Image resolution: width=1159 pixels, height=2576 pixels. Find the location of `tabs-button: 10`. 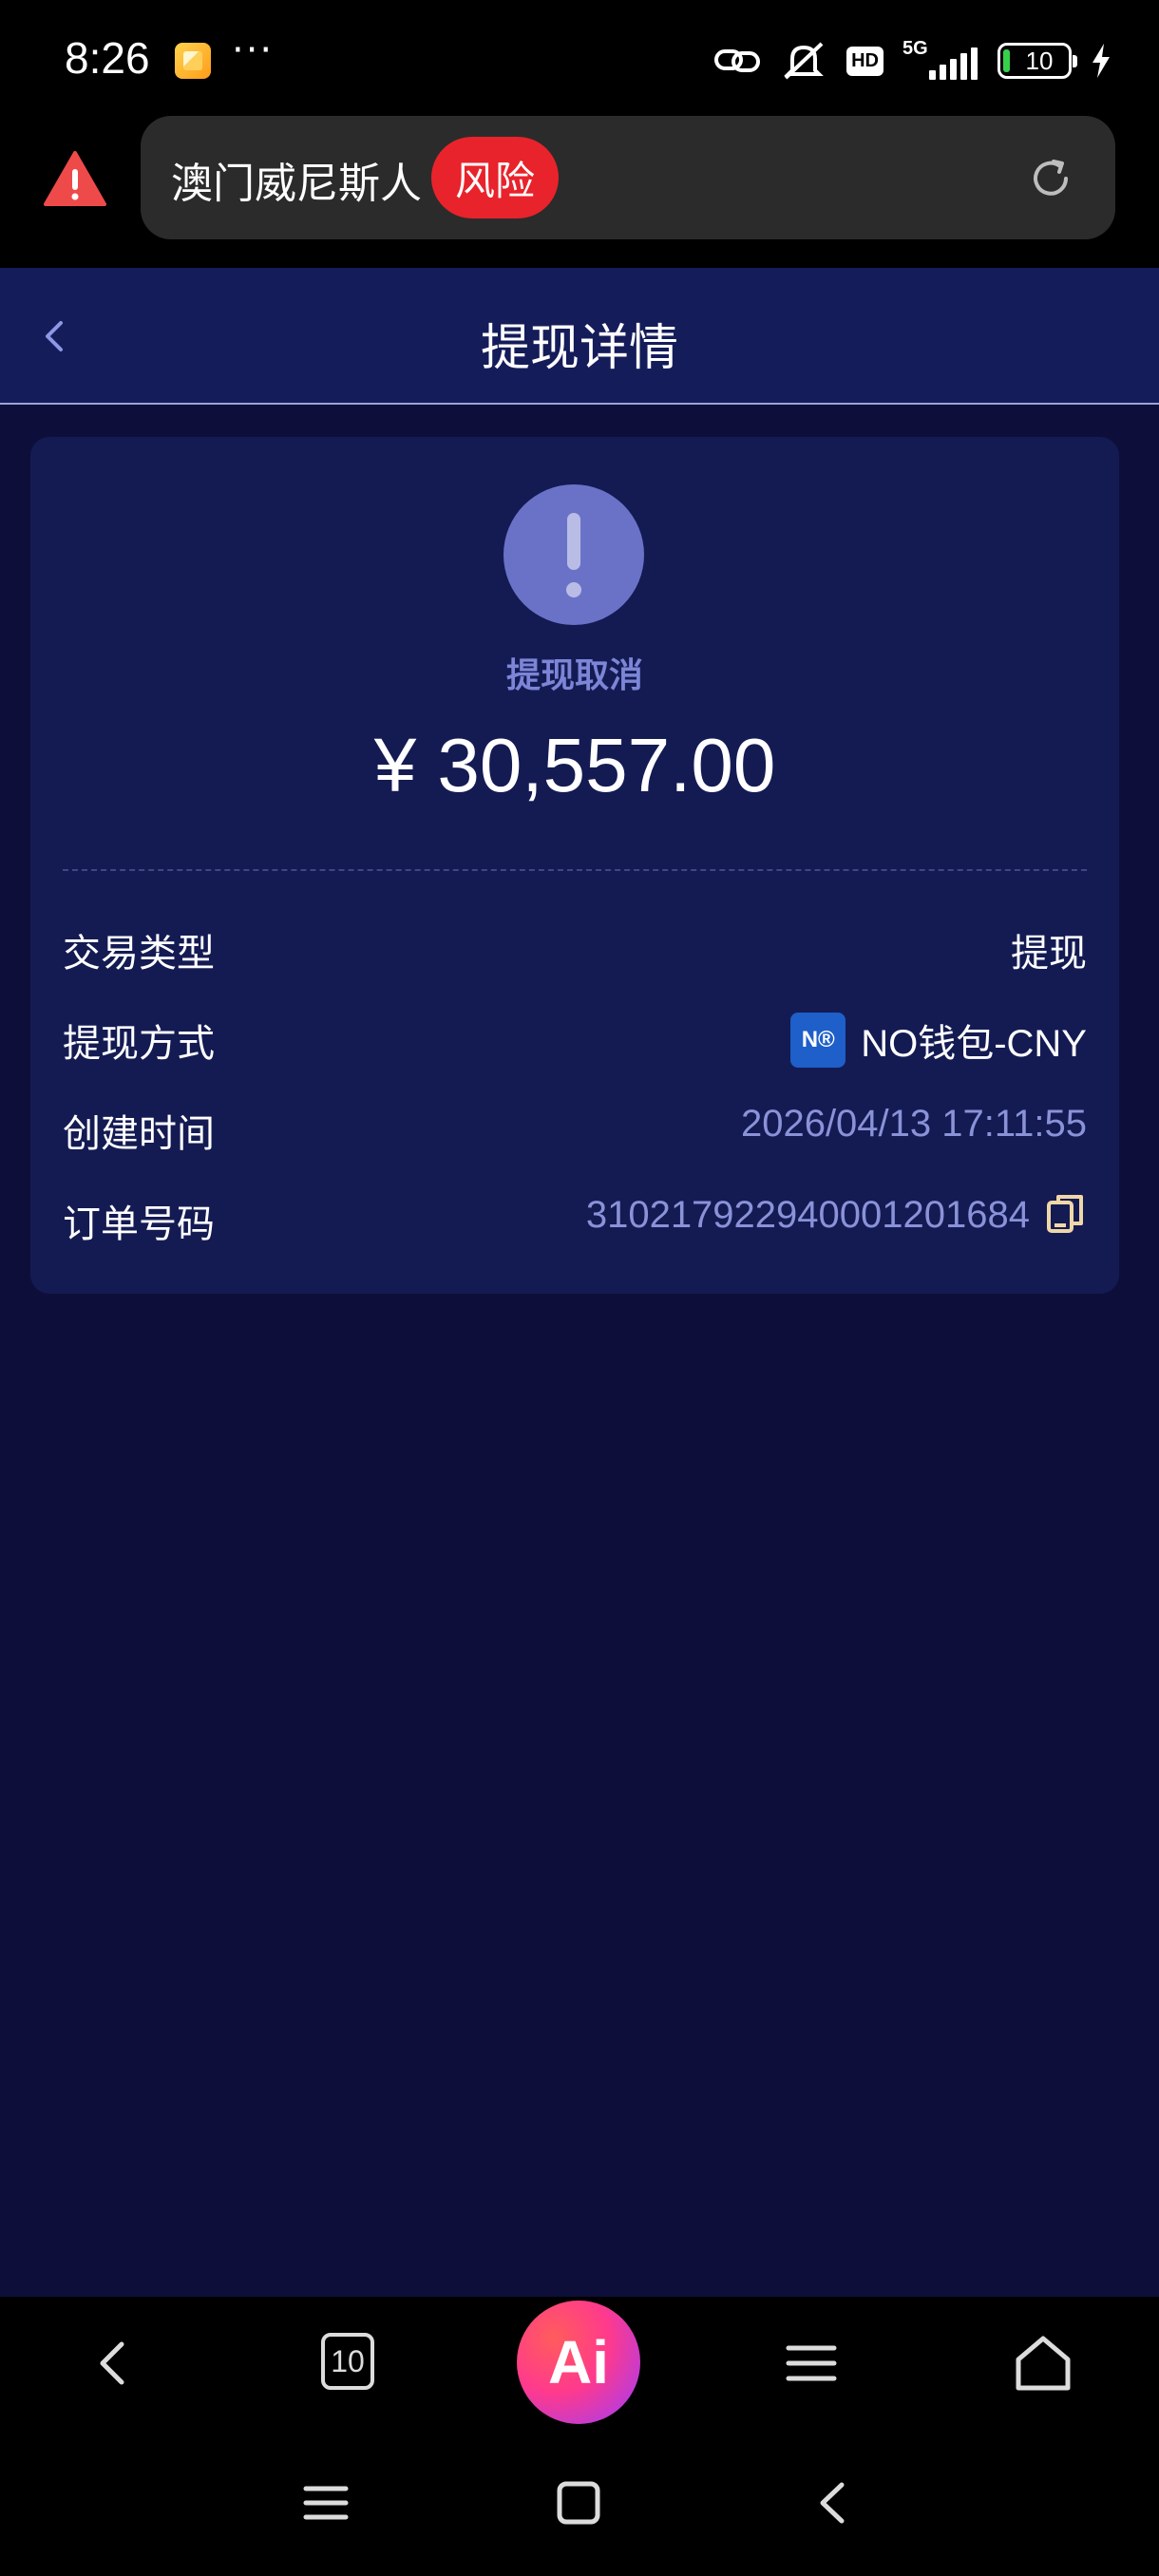

tabs-button: 10 is located at coordinates (347, 2361).